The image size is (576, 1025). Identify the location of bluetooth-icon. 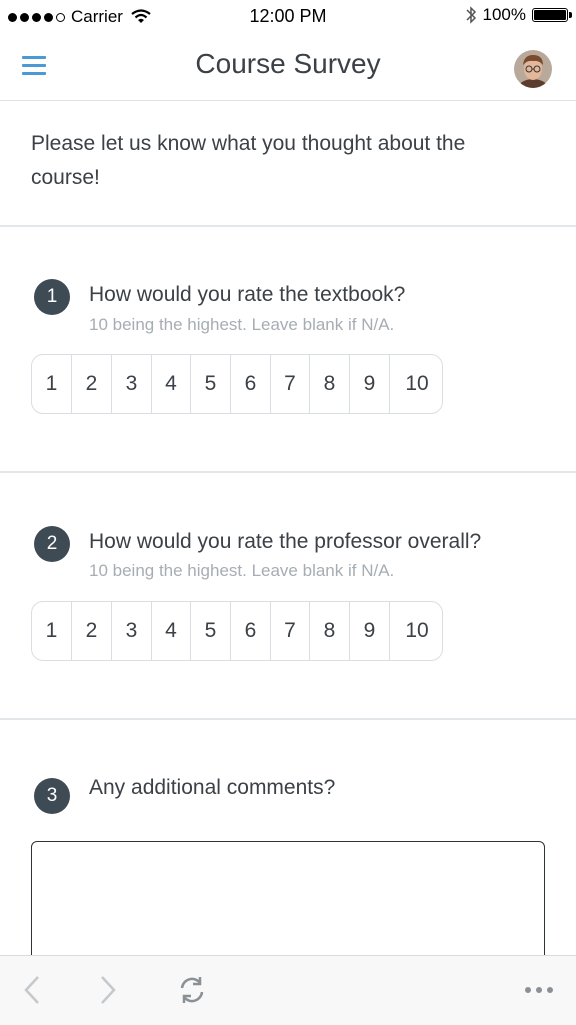
(470, 15).